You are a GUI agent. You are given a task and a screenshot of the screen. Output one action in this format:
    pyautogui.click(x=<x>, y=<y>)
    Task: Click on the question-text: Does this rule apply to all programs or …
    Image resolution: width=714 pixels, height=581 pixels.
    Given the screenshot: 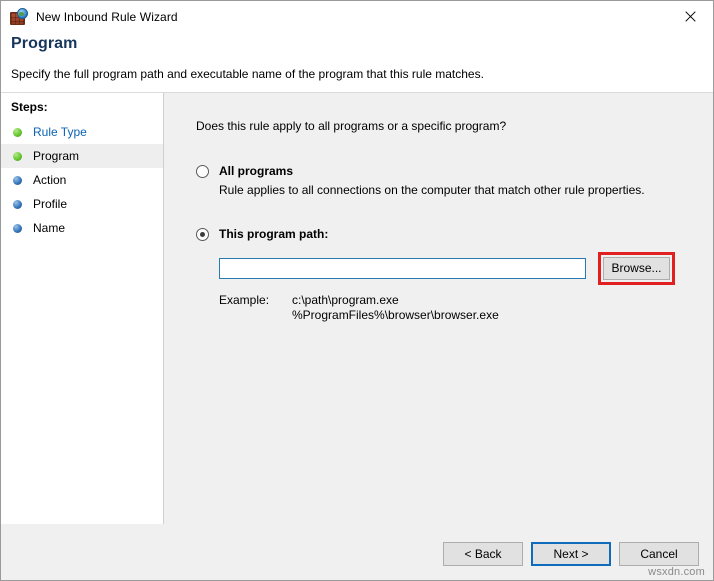 What is the action you would take?
    pyautogui.click(x=351, y=126)
    